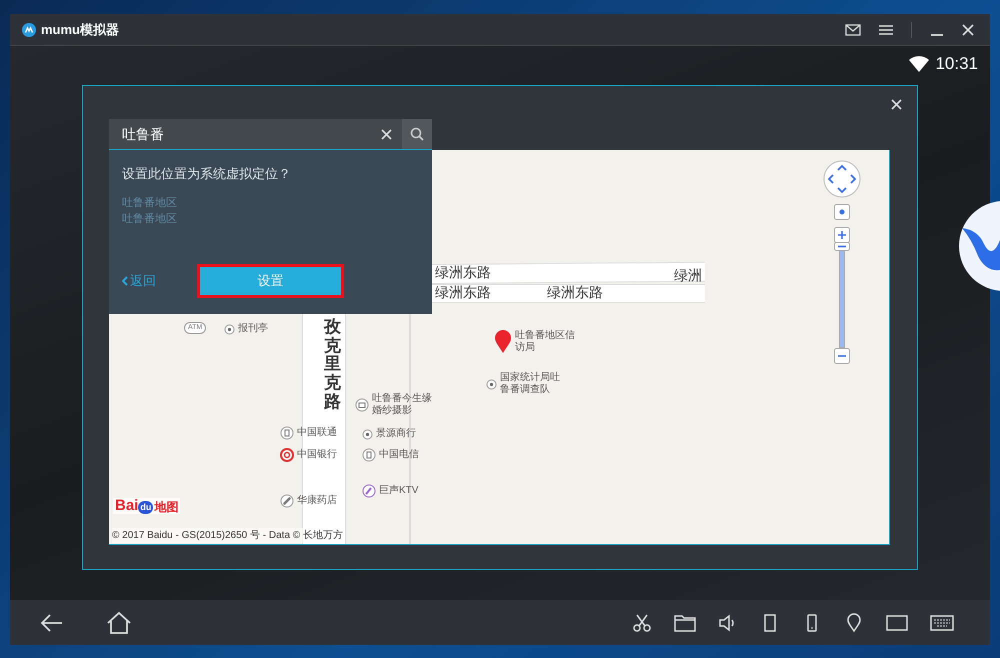 The image size is (1000, 658). Describe the element at coordinates (956, 64) in the screenshot. I see `clock: 10:31` at that location.